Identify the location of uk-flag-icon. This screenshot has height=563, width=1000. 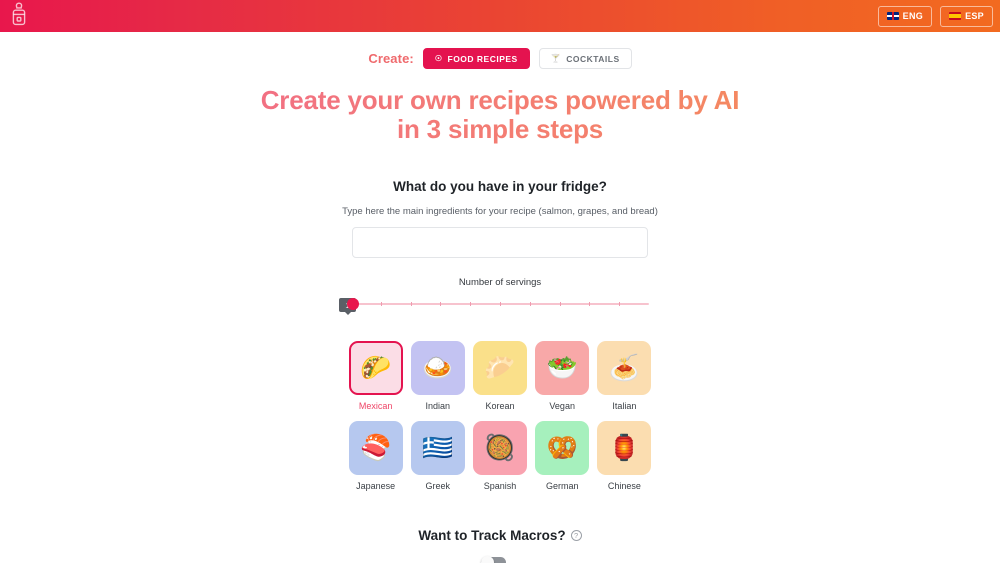
(892, 16).